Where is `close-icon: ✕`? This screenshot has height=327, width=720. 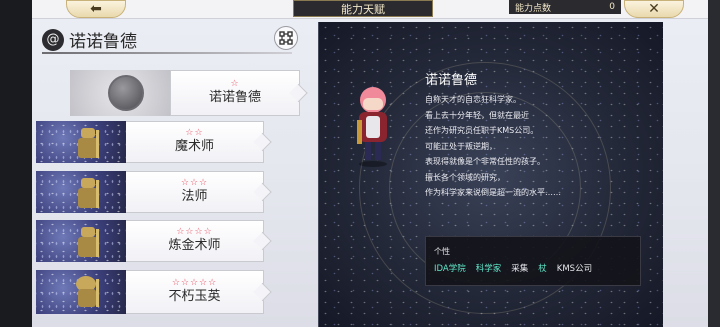 close-icon: ✕ is located at coordinates (654, 9).